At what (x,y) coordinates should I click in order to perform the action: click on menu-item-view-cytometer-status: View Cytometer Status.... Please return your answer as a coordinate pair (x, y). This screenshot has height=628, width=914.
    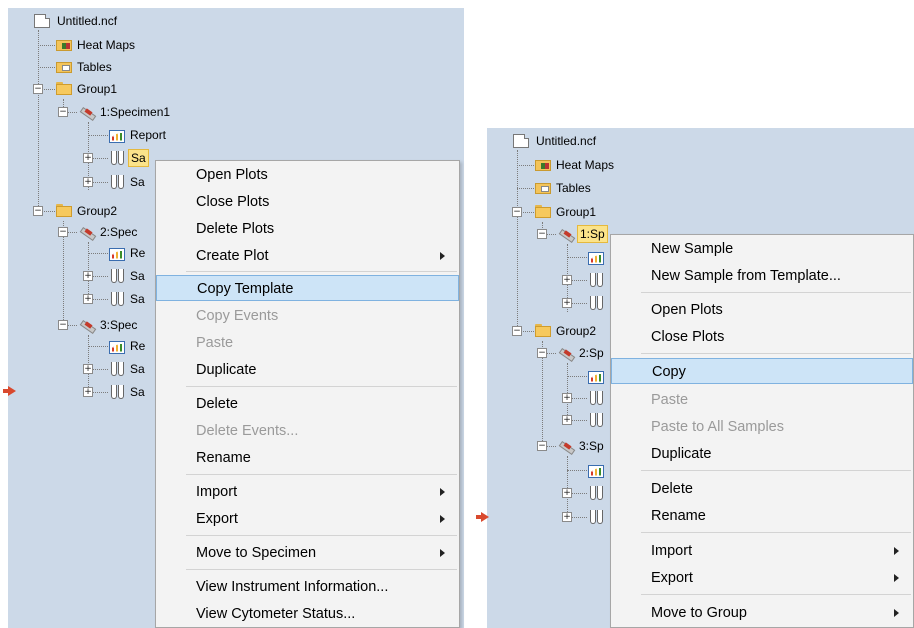
    Looking at the image, I should click on (307, 614).